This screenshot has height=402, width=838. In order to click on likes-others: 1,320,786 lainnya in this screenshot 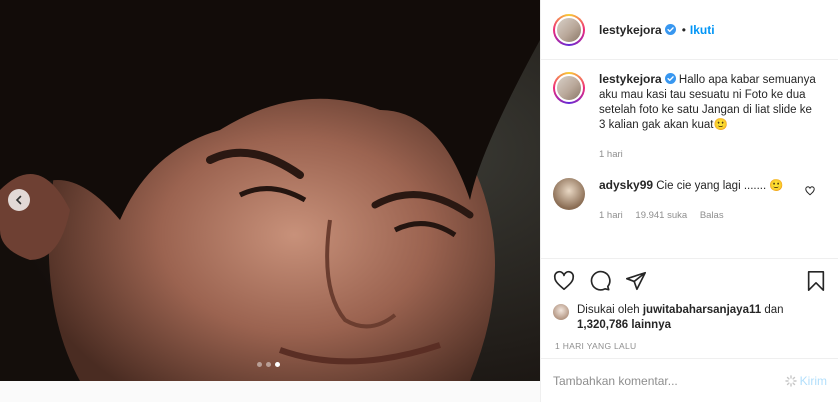, I will do `click(624, 325)`.